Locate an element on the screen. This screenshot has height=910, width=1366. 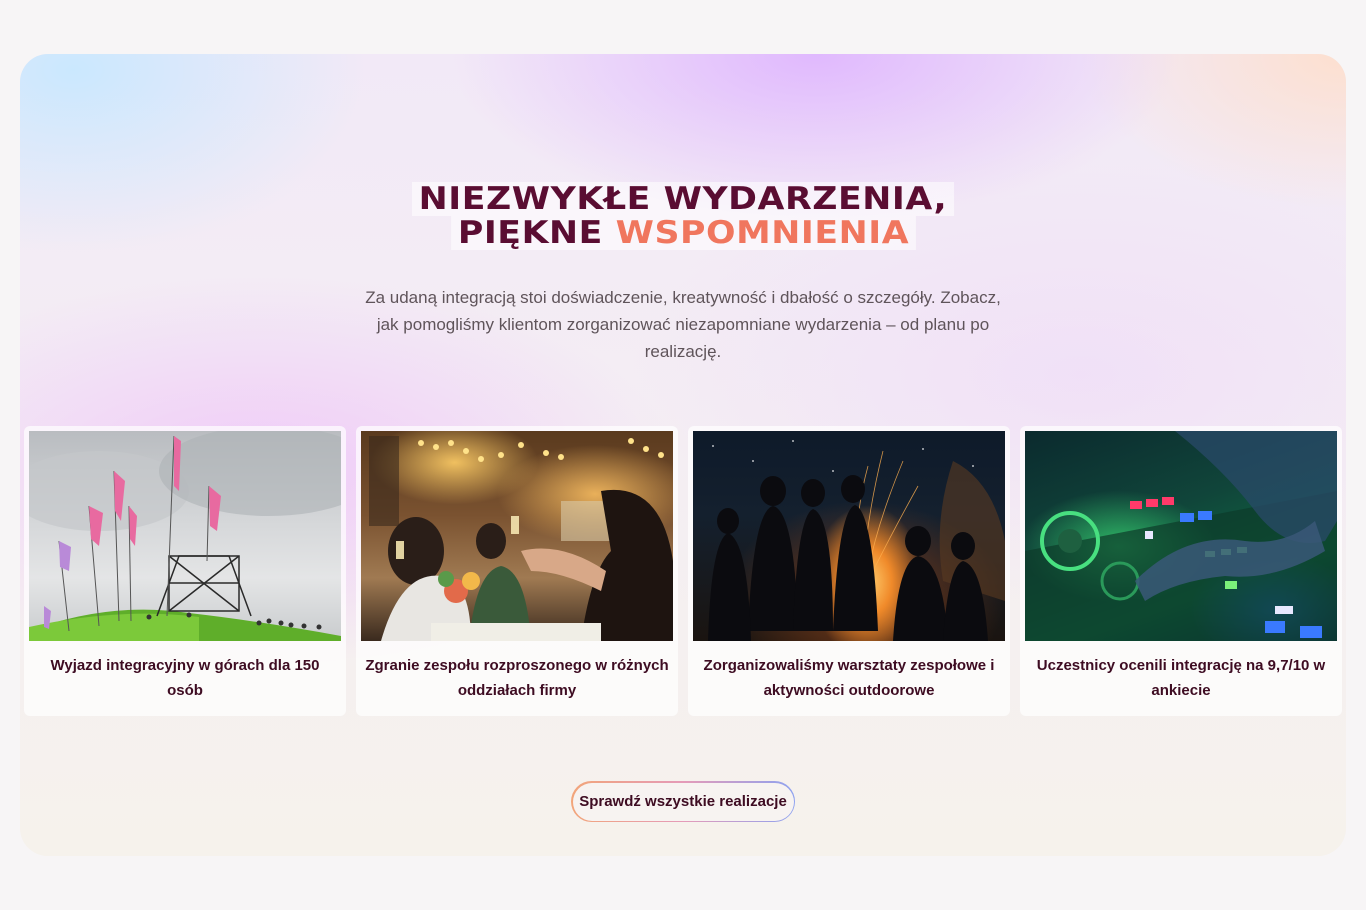
mountain-flags-illustration is located at coordinates (185, 536).